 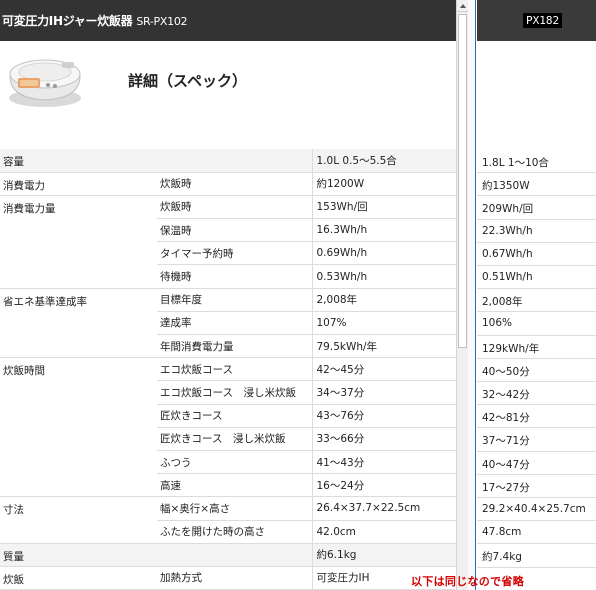 What do you see at coordinates (508, 209) in the screenshot?
I see `right-spec-value: 209Wh/回` at bounding box center [508, 209].